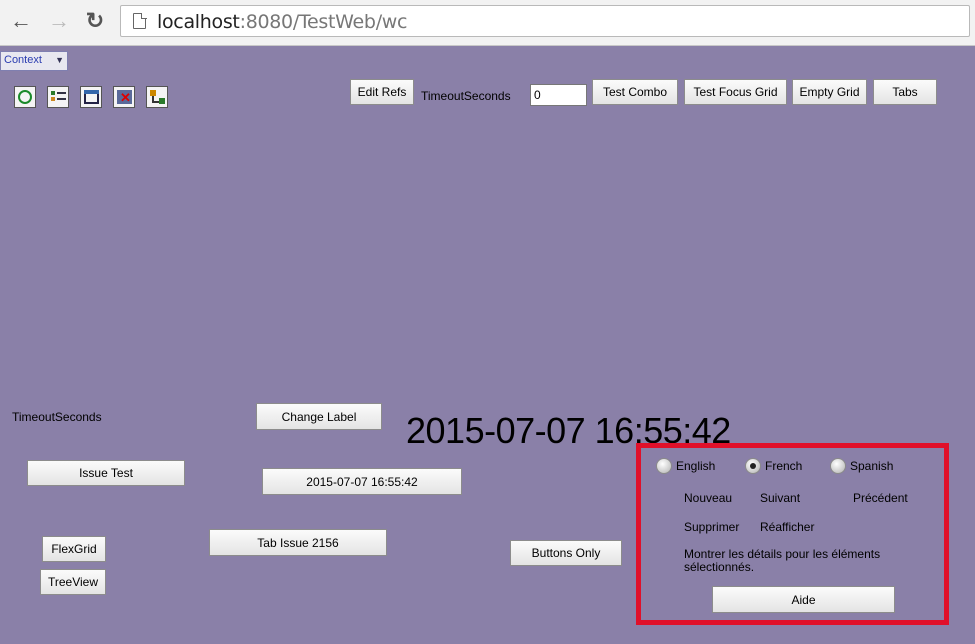 The width and height of the screenshot is (975, 644). I want to click on tree-tool-icon, so click(157, 97).